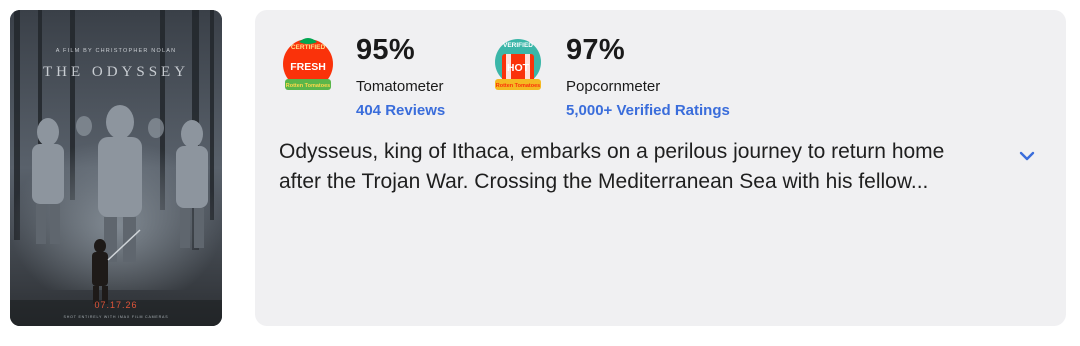 Image resolution: width=1080 pixels, height=346 pixels. I want to click on verified-hot-icon: VERIFIED HOT Rotten Tomatoes, so click(518, 66).